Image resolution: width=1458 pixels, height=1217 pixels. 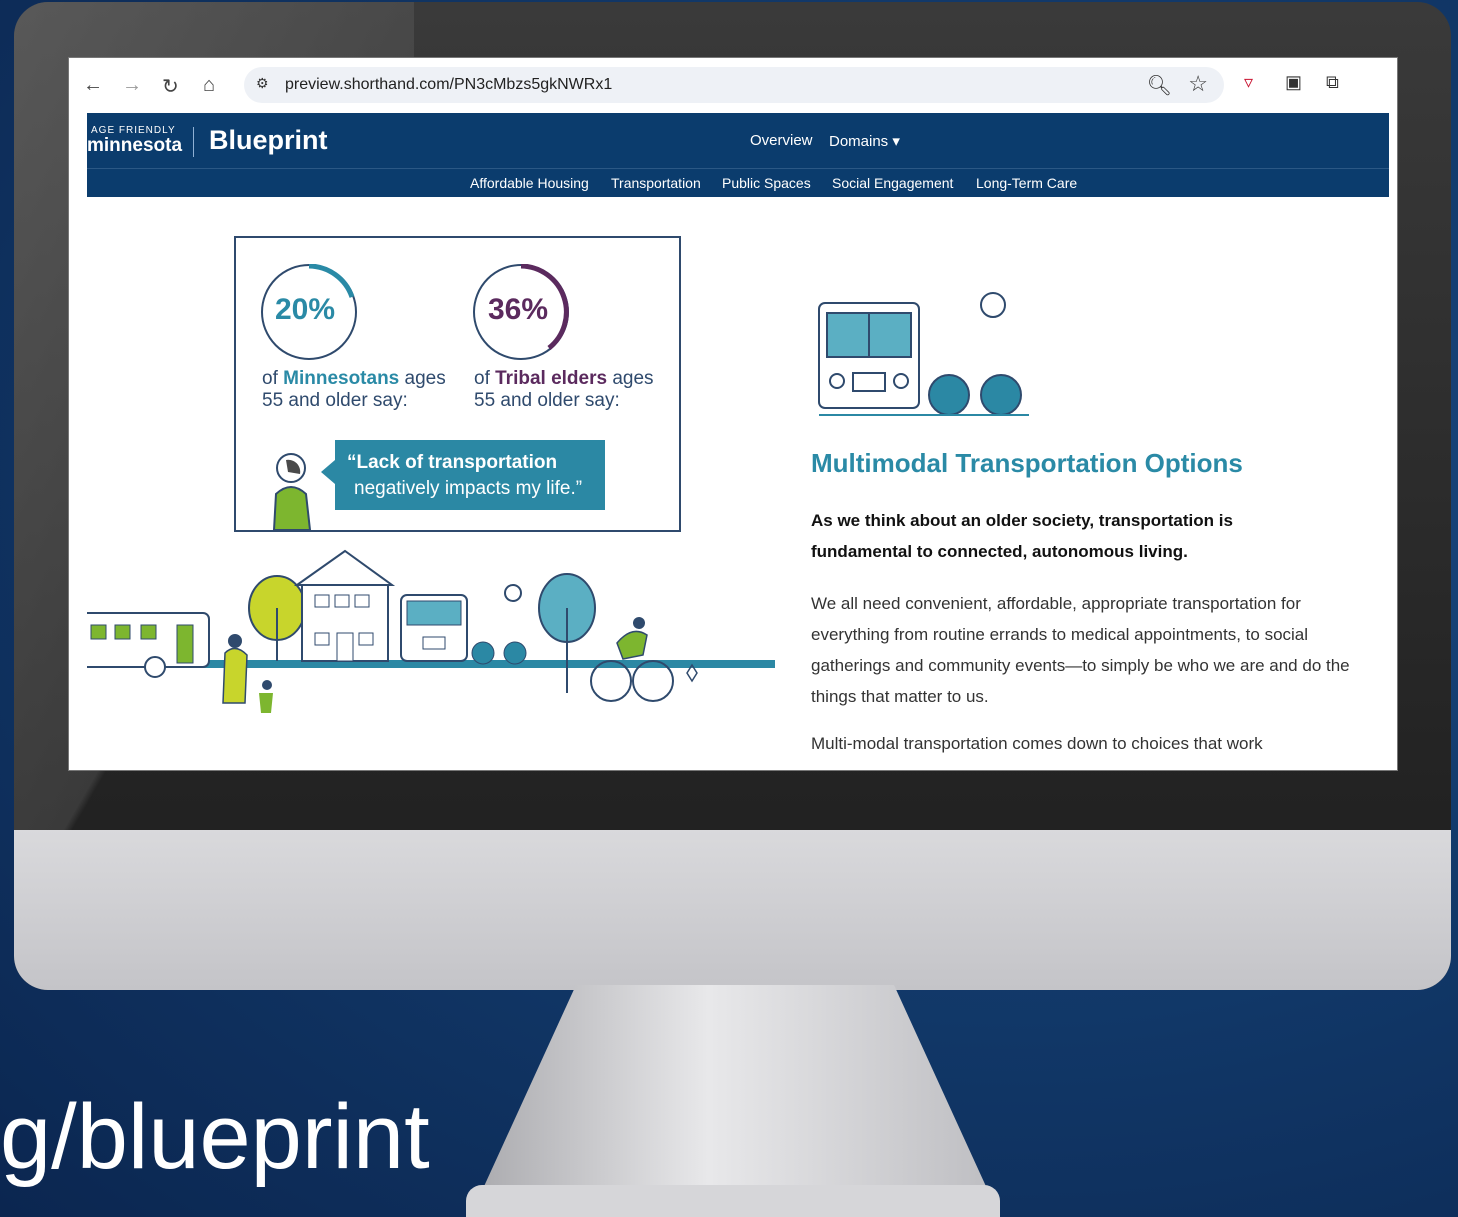 What do you see at coordinates (449, 84) in the screenshot?
I see `url-text: preview.shorthand.com/PN3cMbzs5gkNWRx1` at bounding box center [449, 84].